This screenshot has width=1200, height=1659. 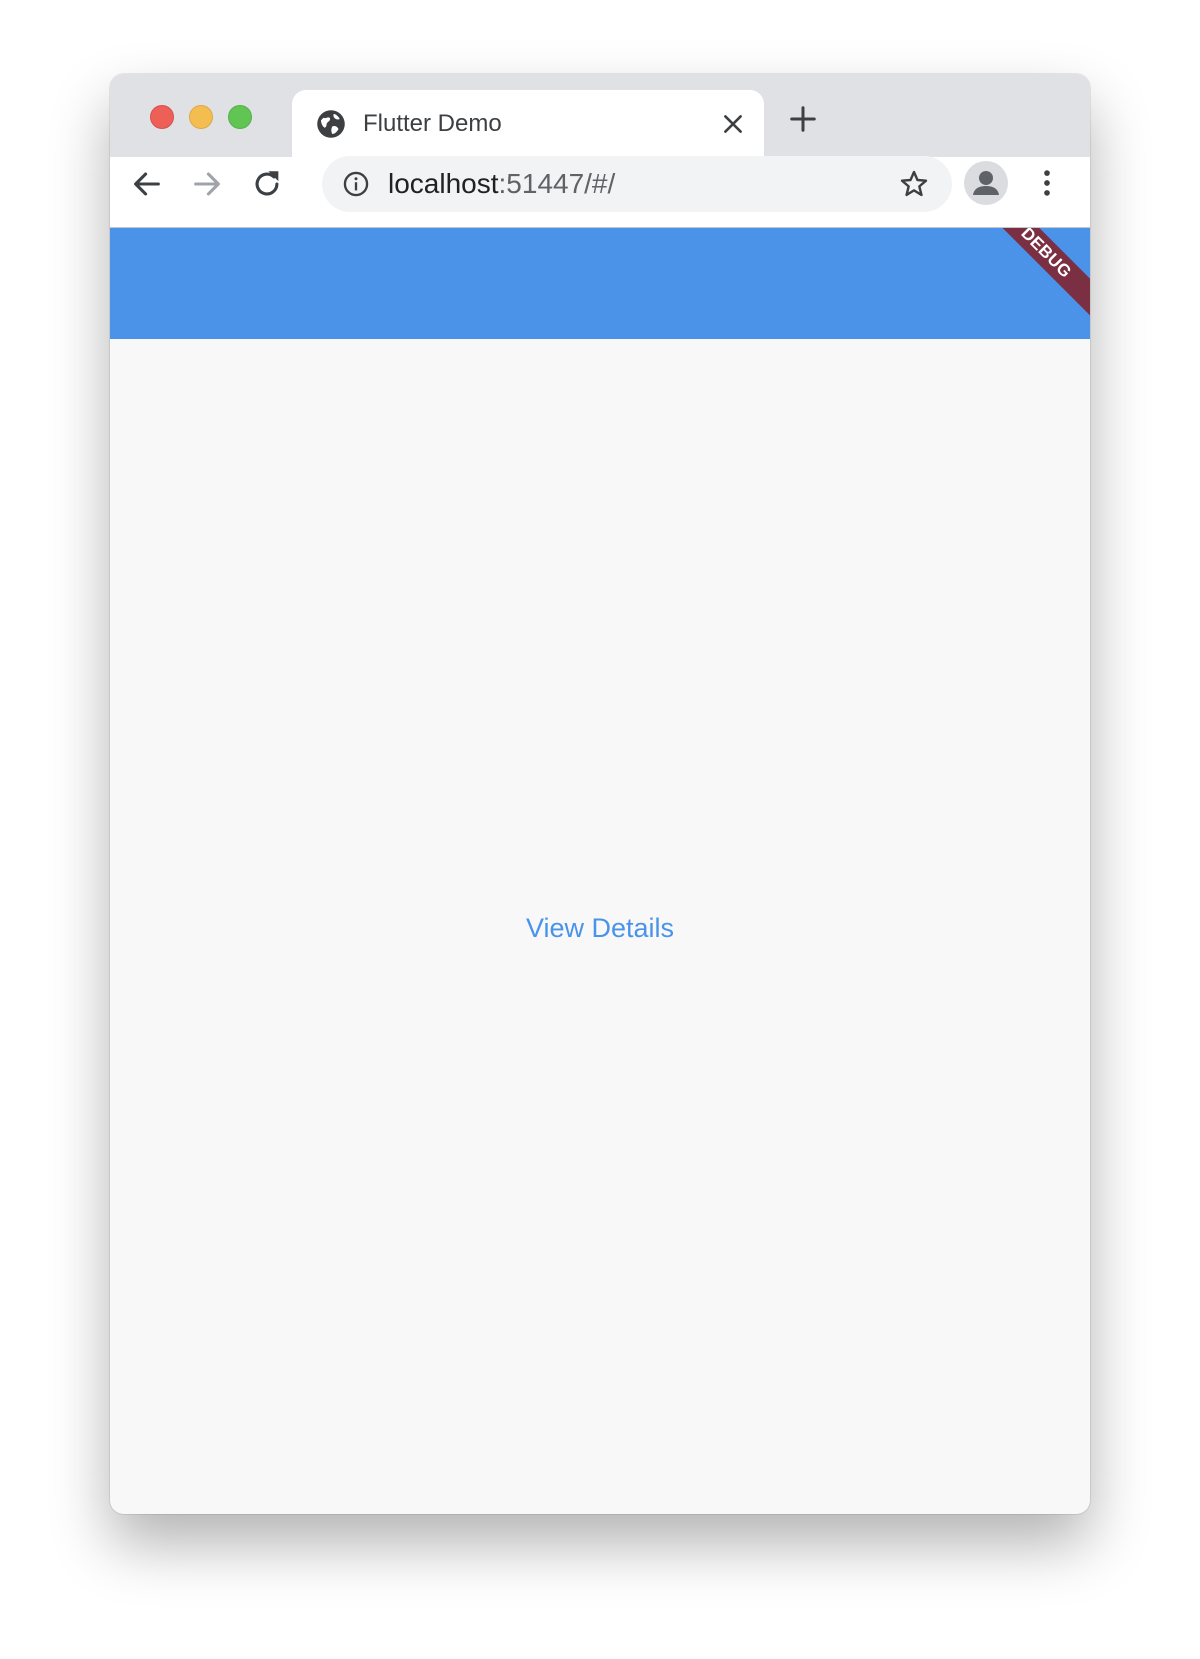 What do you see at coordinates (162, 117) in the screenshot?
I see `close-window-button` at bounding box center [162, 117].